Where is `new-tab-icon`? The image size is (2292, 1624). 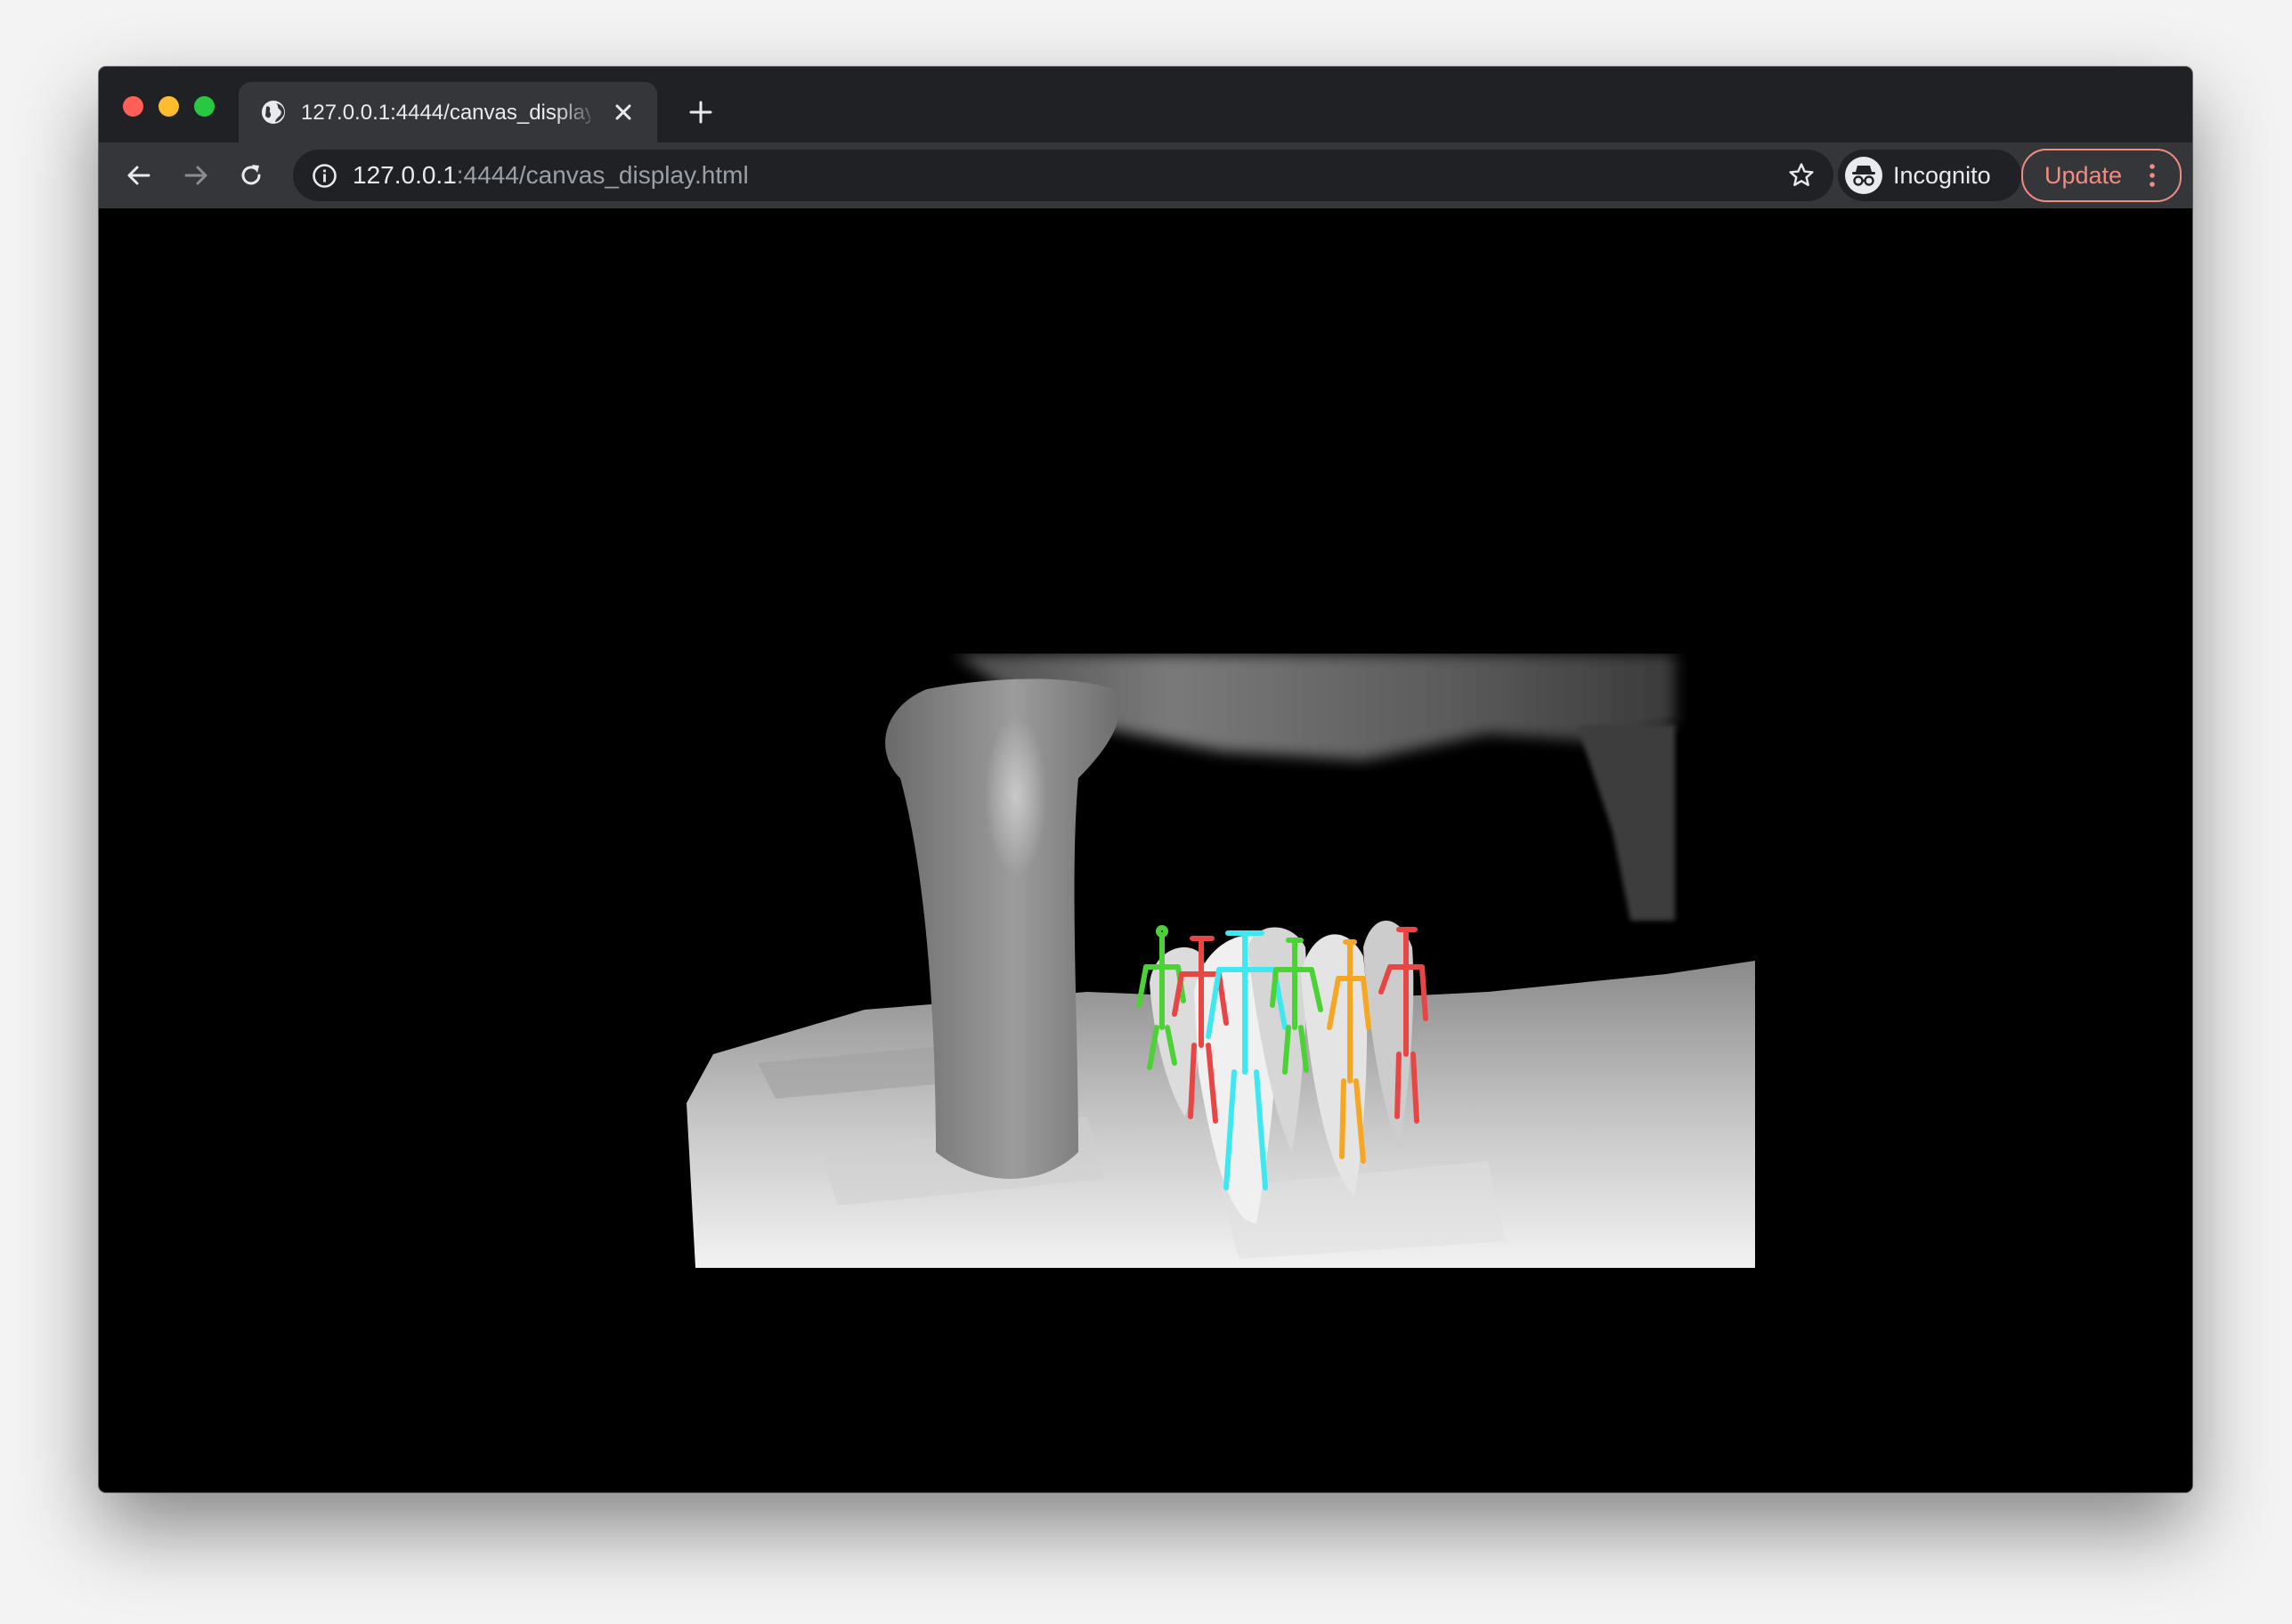
new-tab-icon is located at coordinates (701, 112).